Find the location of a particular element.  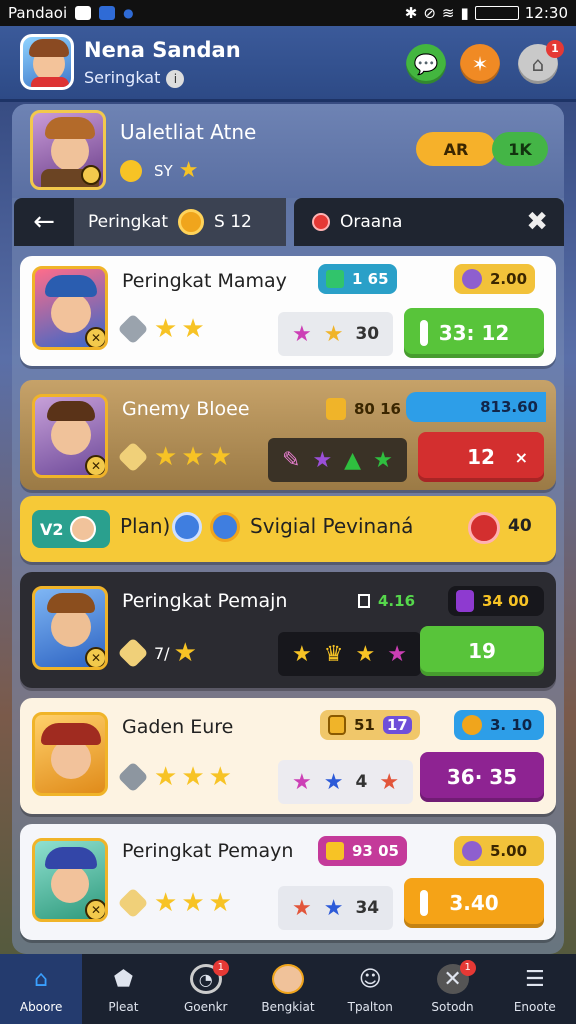

stat-value: 5.00 is located at coordinates (509, 851).